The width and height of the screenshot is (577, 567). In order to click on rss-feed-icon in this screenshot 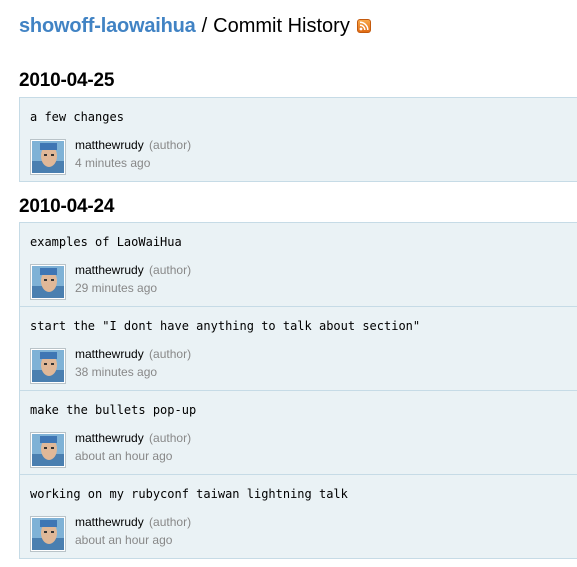, I will do `click(363, 26)`.